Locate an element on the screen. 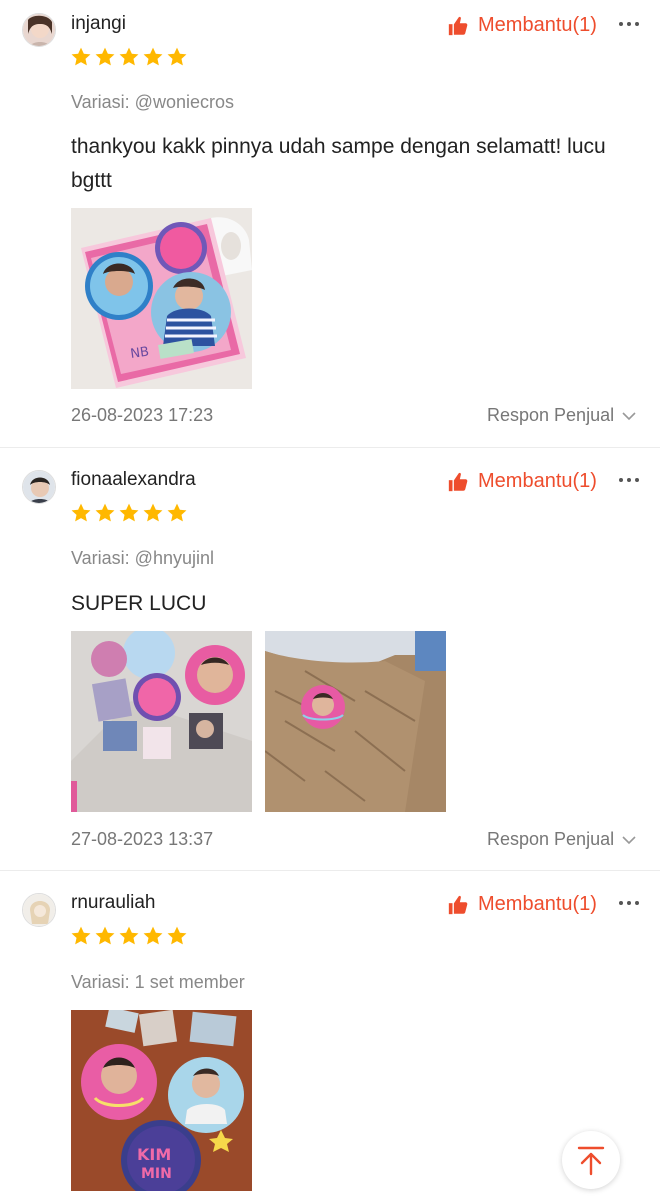 This screenshot has width=660, height=1200. svg-text: KIM is located at coordinates (154, 1154).